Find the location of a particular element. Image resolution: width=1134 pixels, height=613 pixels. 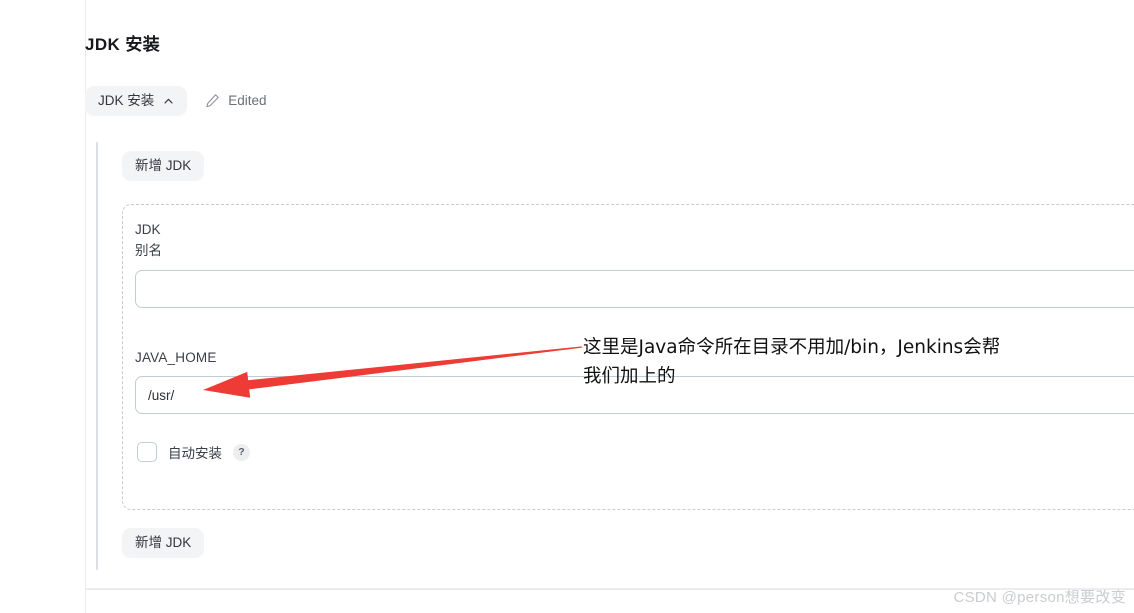

add-jdk-button-bottom-label: 新增 JDK is located at coordinates (163, 542).